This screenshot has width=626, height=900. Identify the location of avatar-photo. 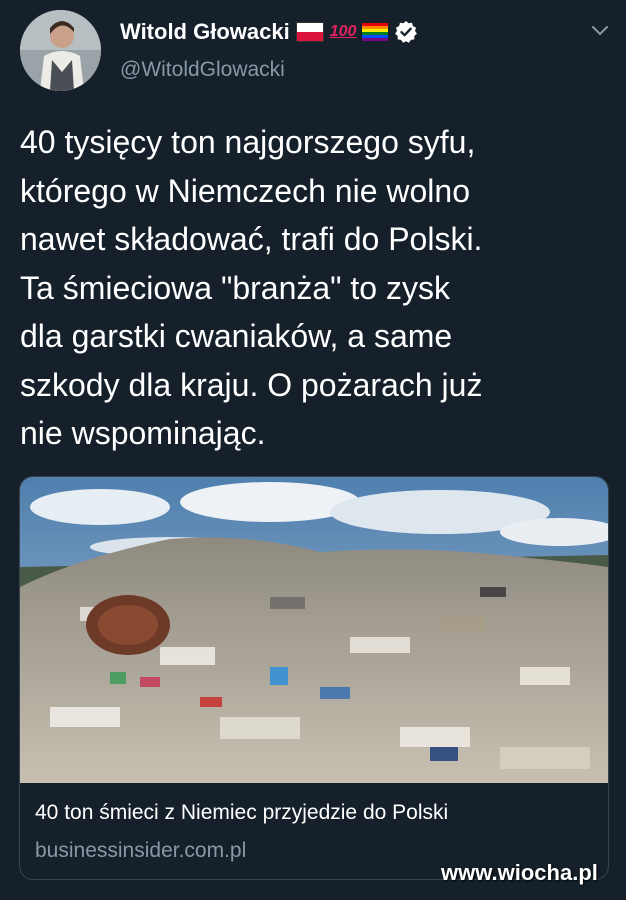
(60, 50).